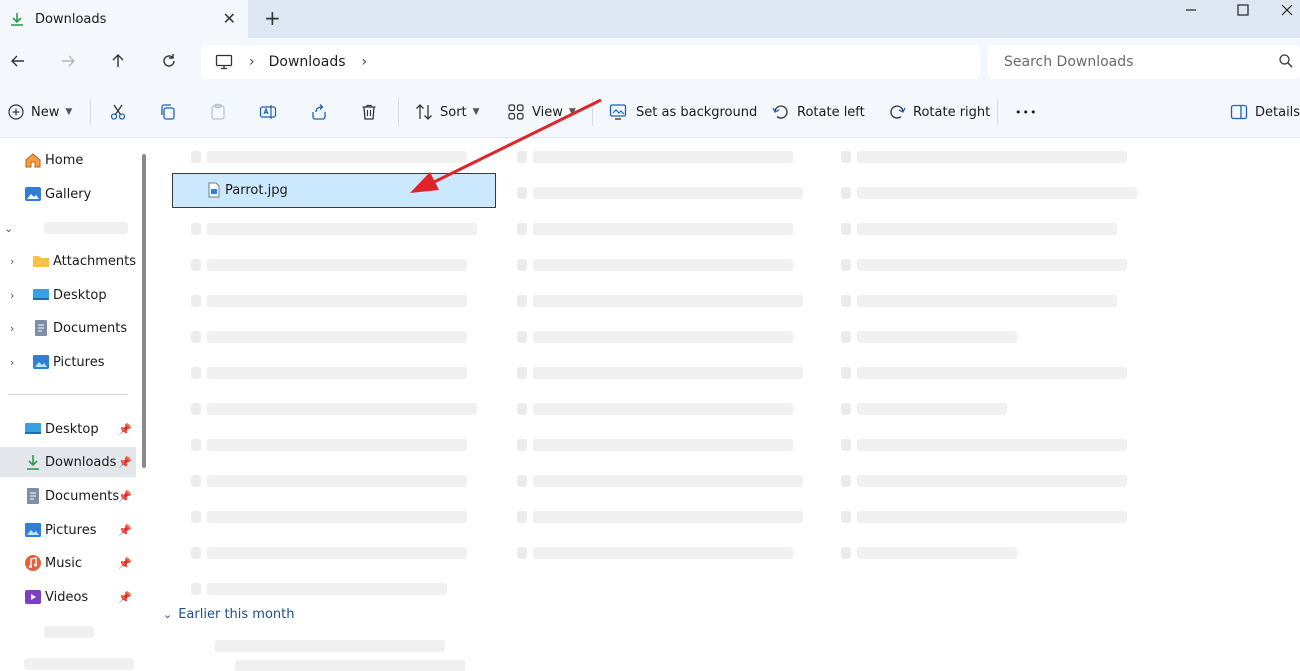  What do you see at coordinates (68, 462) in the screenshot?
I see `sidebar-item-quick-downloads: Downloads 📌` at bounding box center [68, 462].